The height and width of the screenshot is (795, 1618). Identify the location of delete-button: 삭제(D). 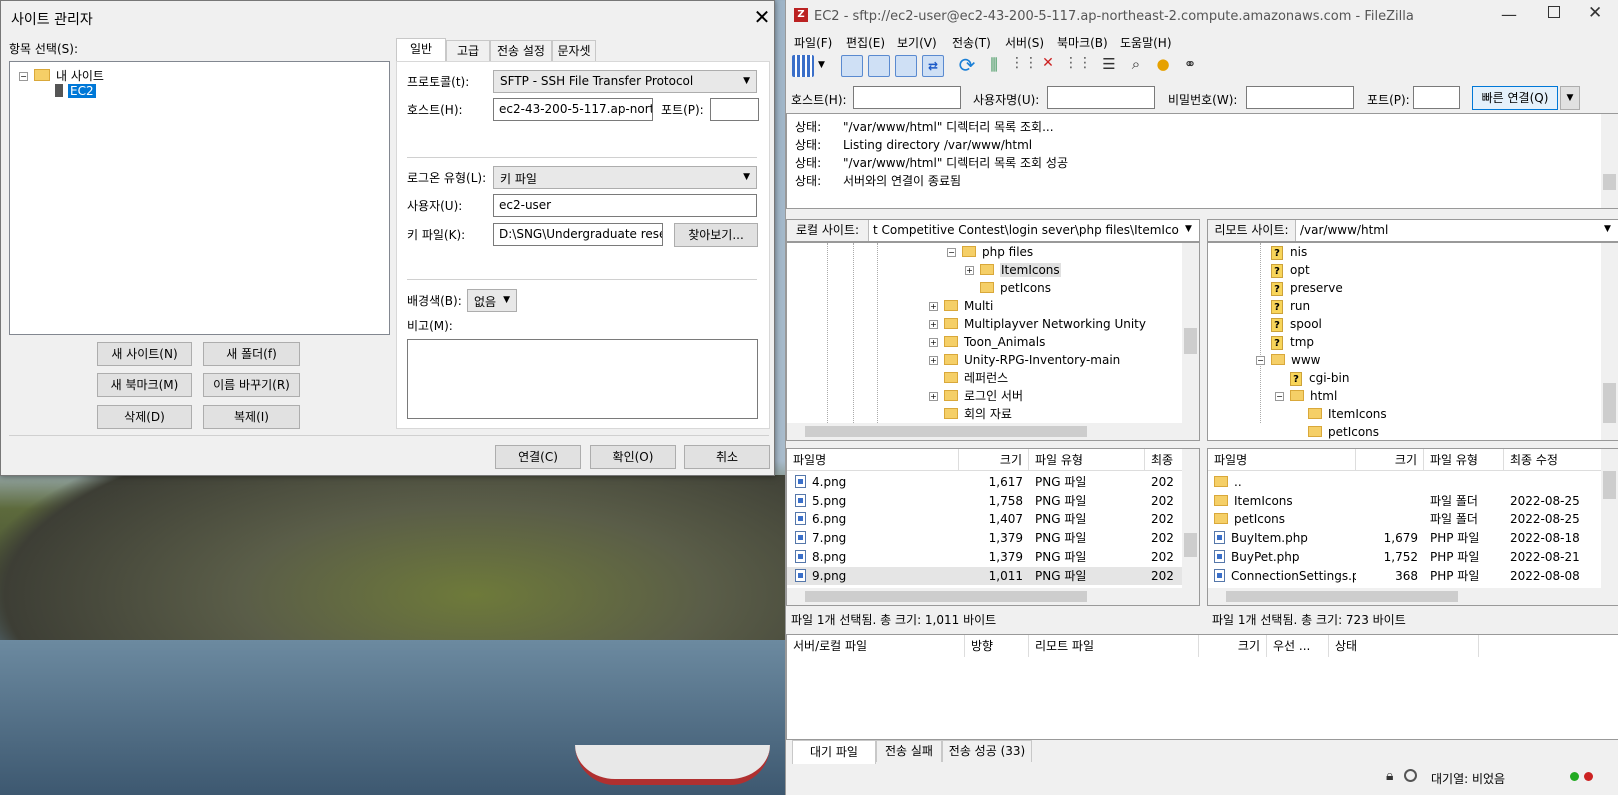
(144, 417).